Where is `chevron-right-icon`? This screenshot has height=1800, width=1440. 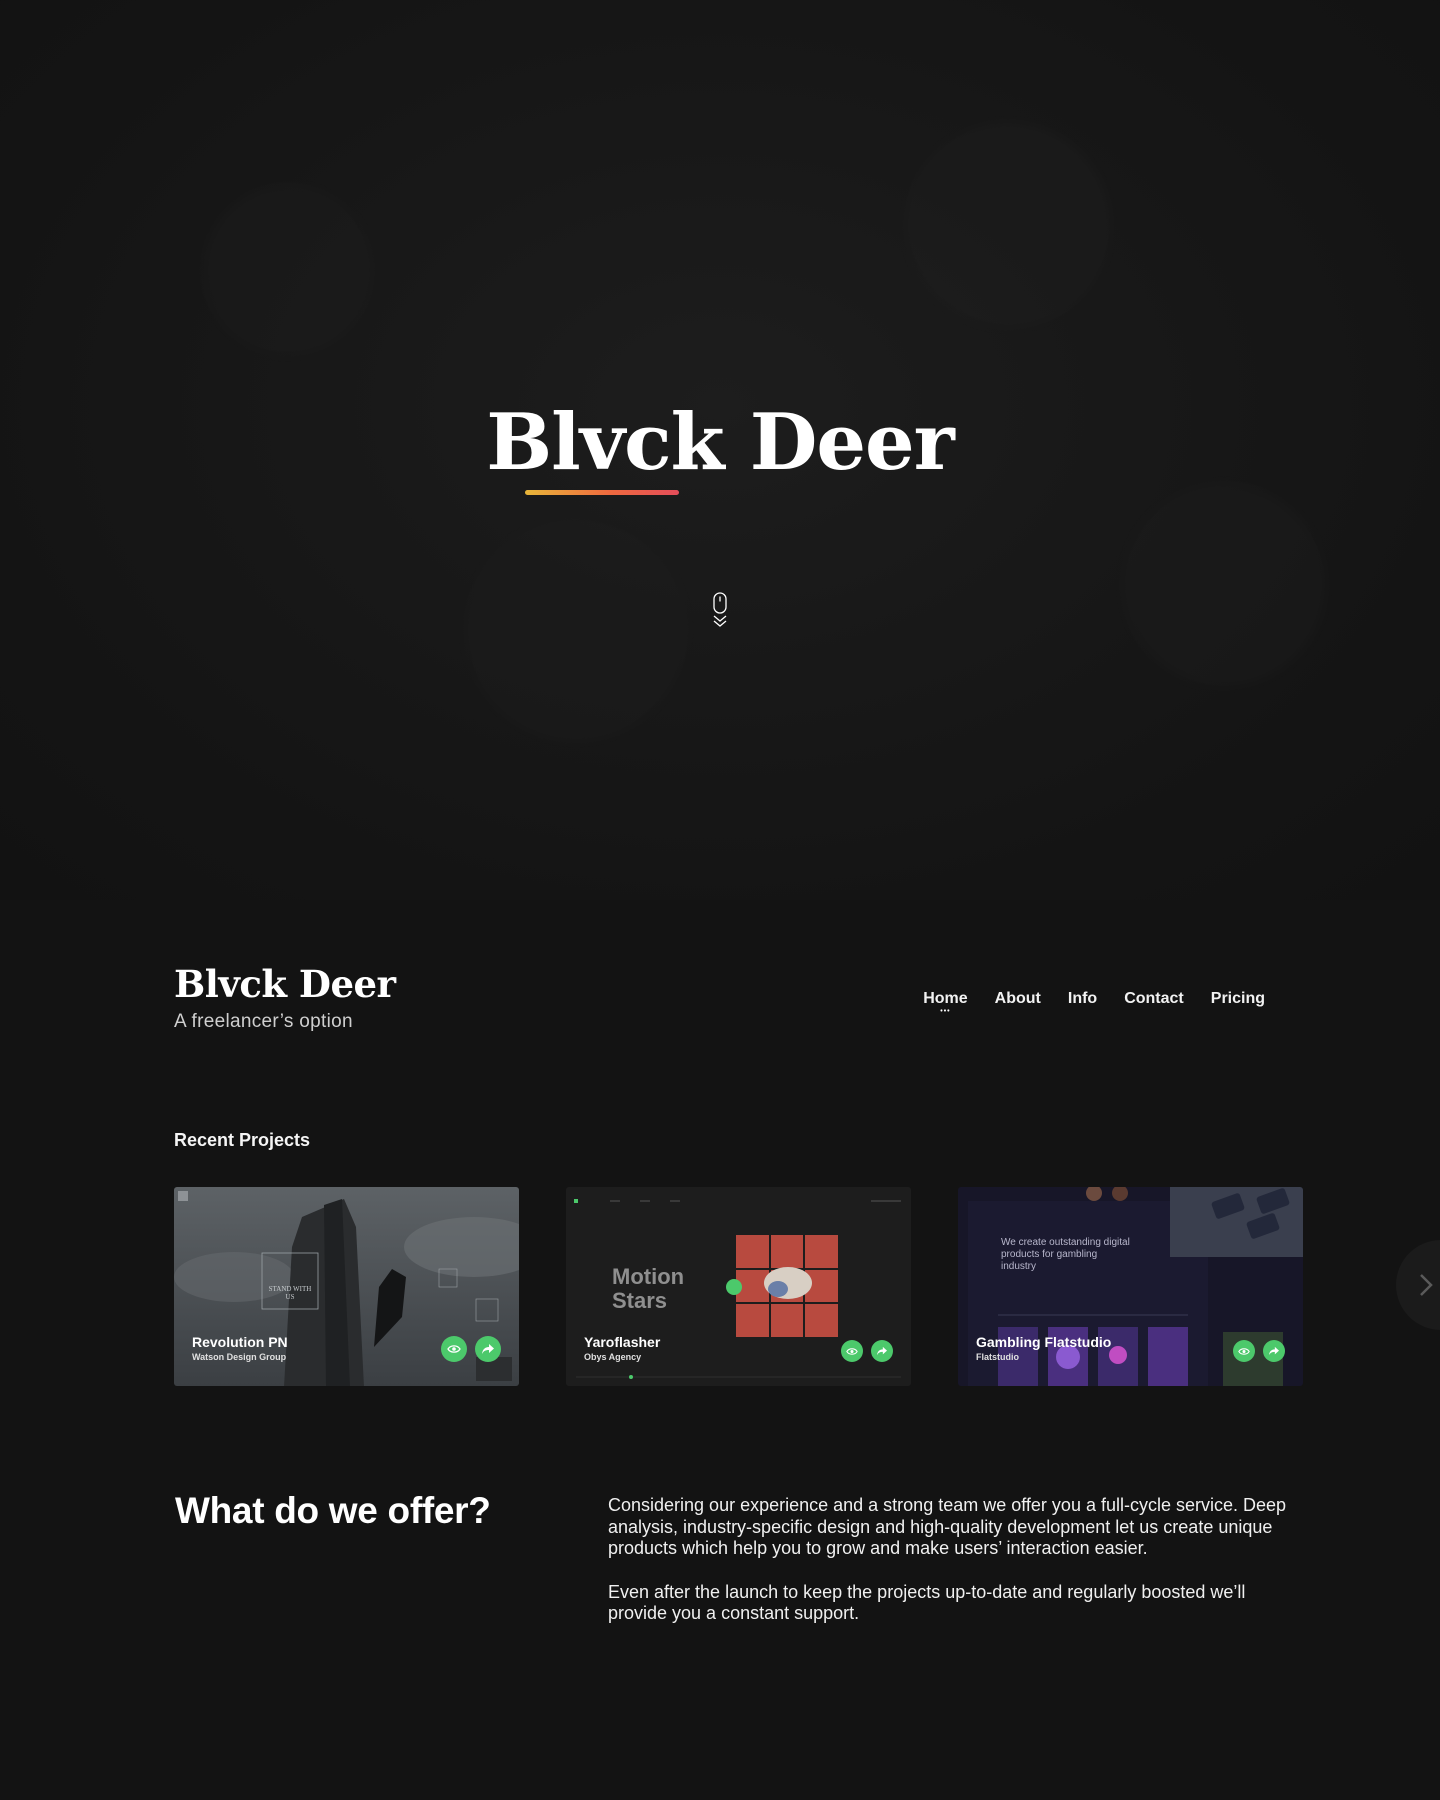 chevron-right-icon is located at coordinates (1426, 1285).